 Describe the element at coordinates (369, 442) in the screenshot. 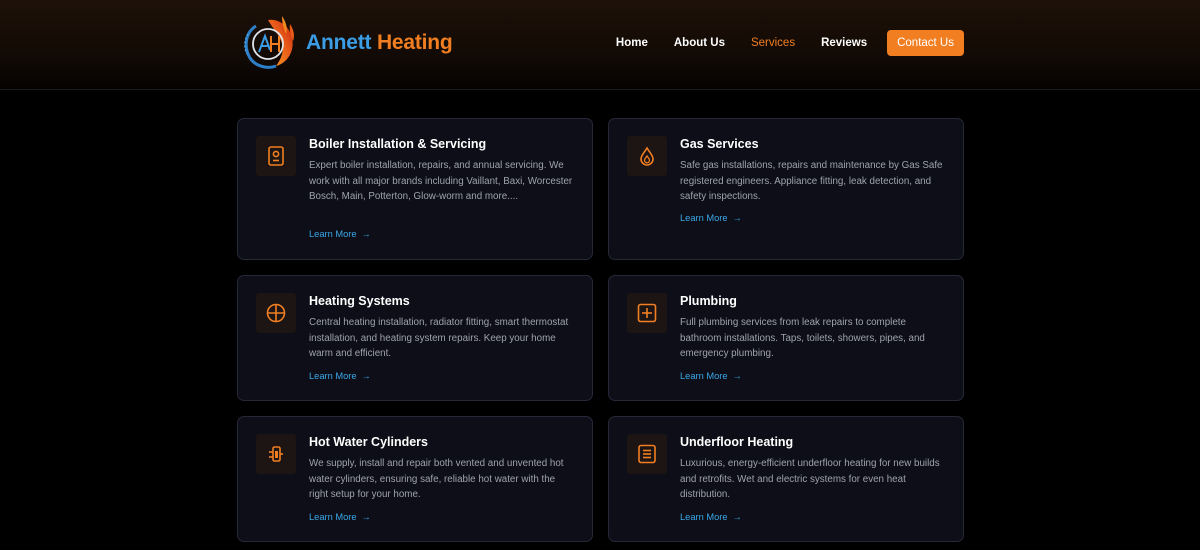

I see `service-title: Hot Water Cylinders` at that location.